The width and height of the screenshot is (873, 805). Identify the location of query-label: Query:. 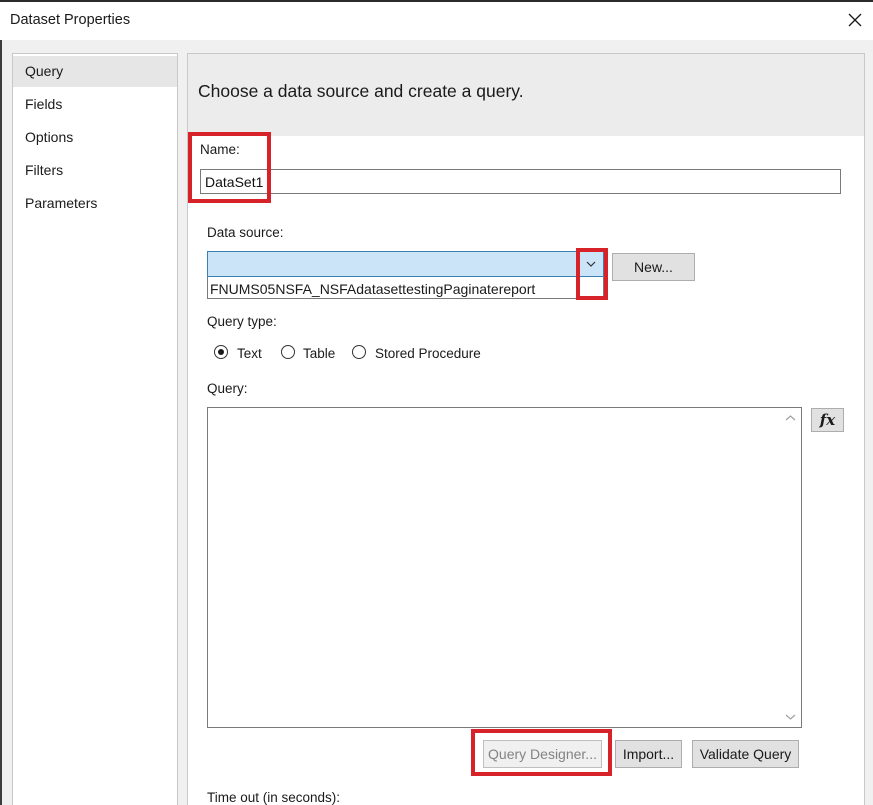
(227, 388).